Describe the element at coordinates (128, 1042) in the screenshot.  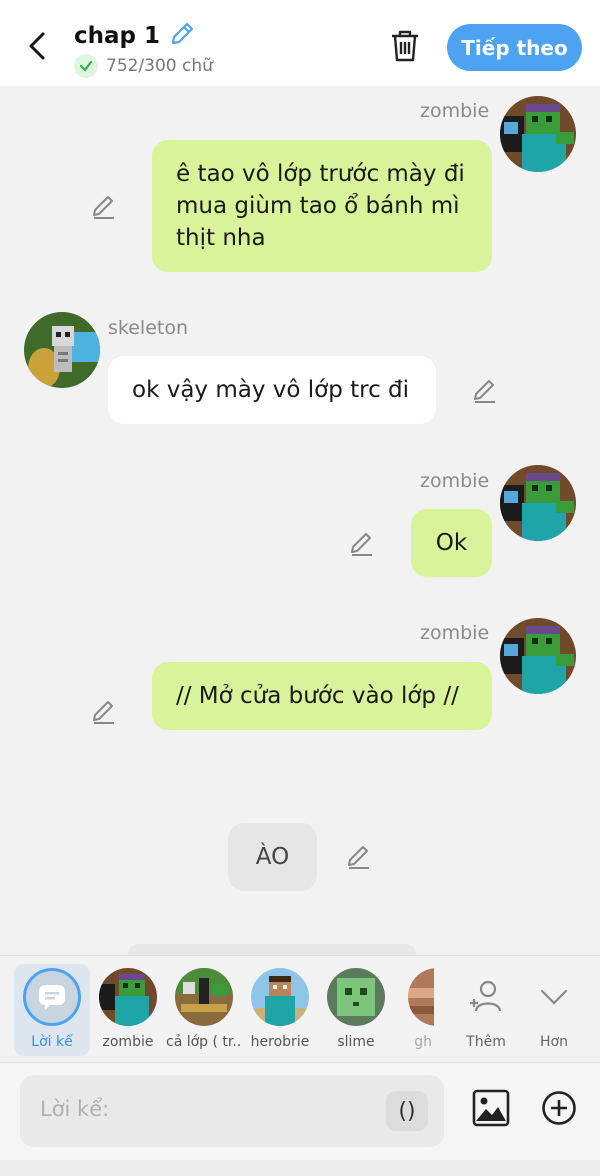
I see `picker-label: zombie` at that location.